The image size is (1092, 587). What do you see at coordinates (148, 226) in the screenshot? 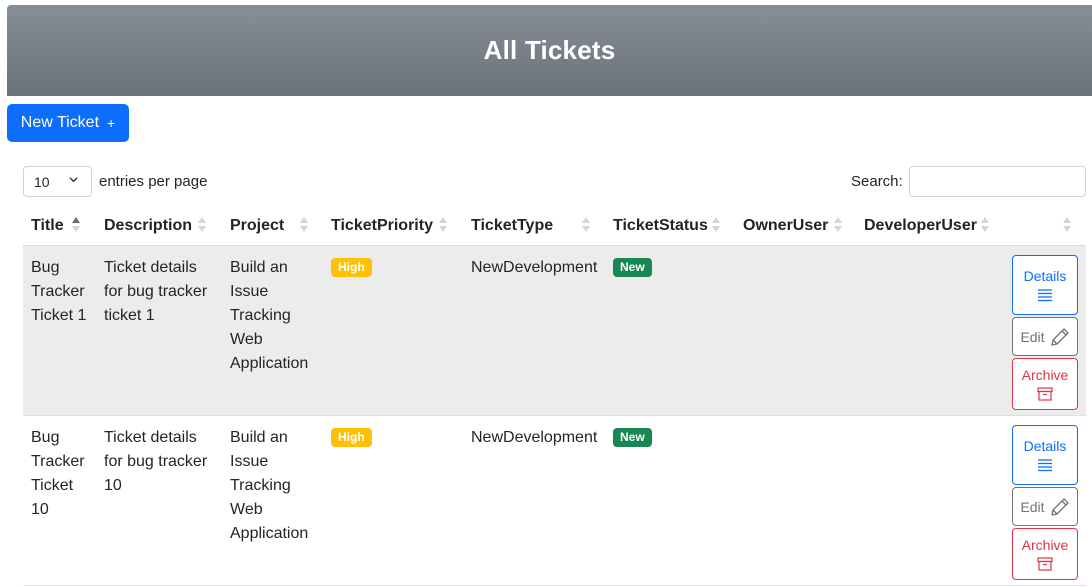
I see `column-header-description: Description` at bounding box center [148, 226].